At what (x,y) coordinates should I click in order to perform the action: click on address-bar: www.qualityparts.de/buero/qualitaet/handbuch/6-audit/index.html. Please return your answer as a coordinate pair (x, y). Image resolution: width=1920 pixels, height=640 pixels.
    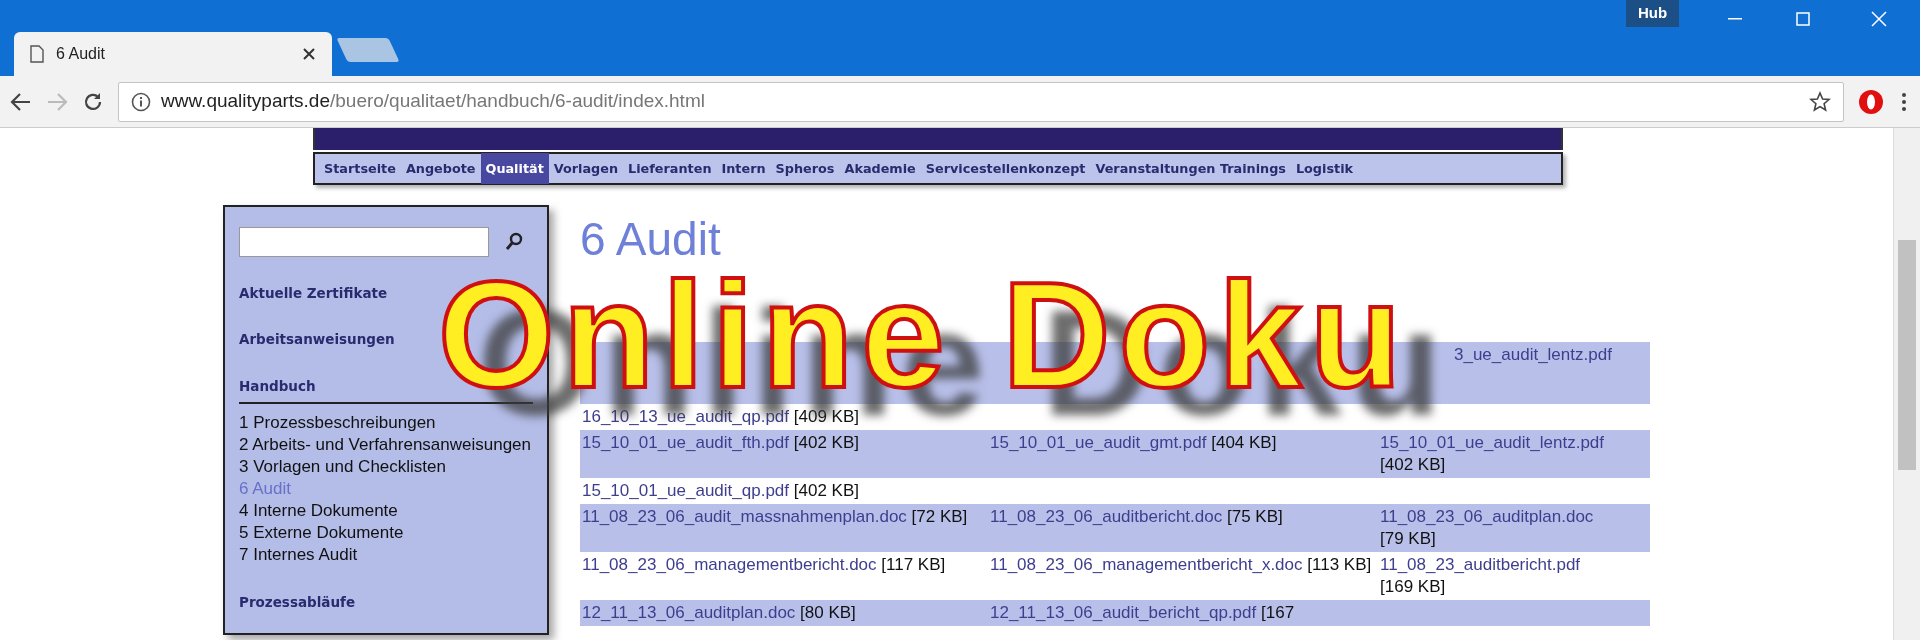
    Looking at the image, I should click on (981, 101).